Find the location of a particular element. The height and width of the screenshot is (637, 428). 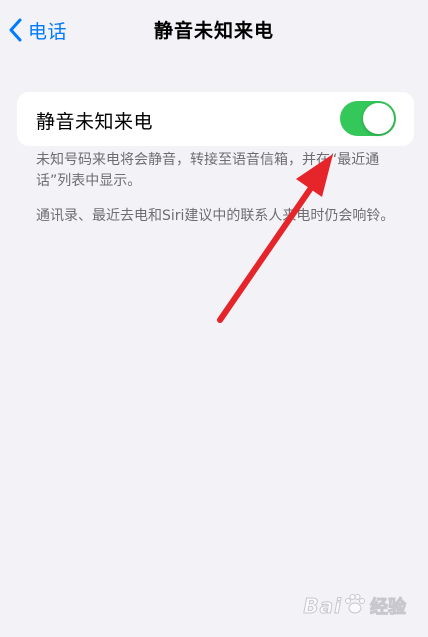

paw-icon is located at coordinates (355, 606).